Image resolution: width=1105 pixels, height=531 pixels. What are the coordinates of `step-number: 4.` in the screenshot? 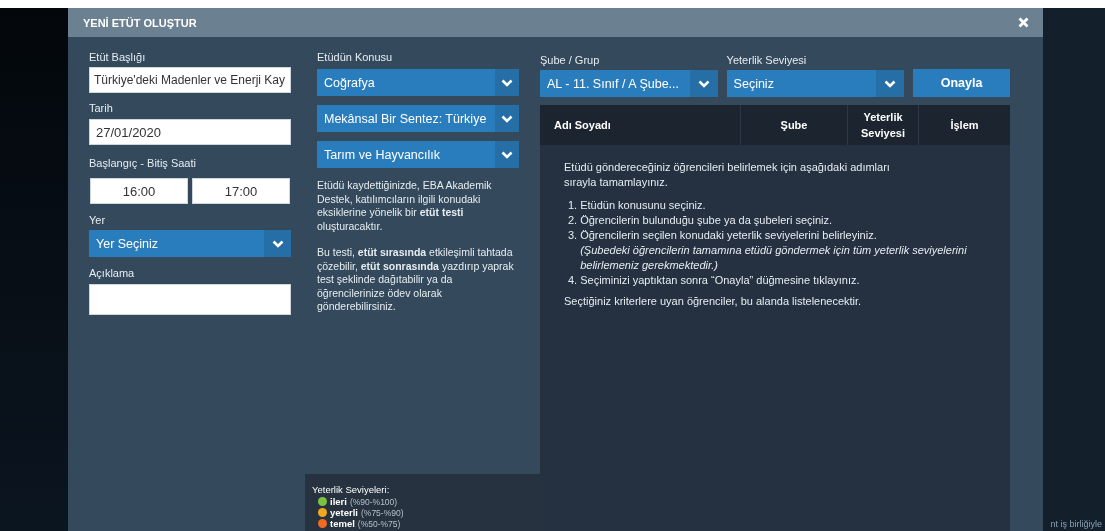 It's located at (573, 280).